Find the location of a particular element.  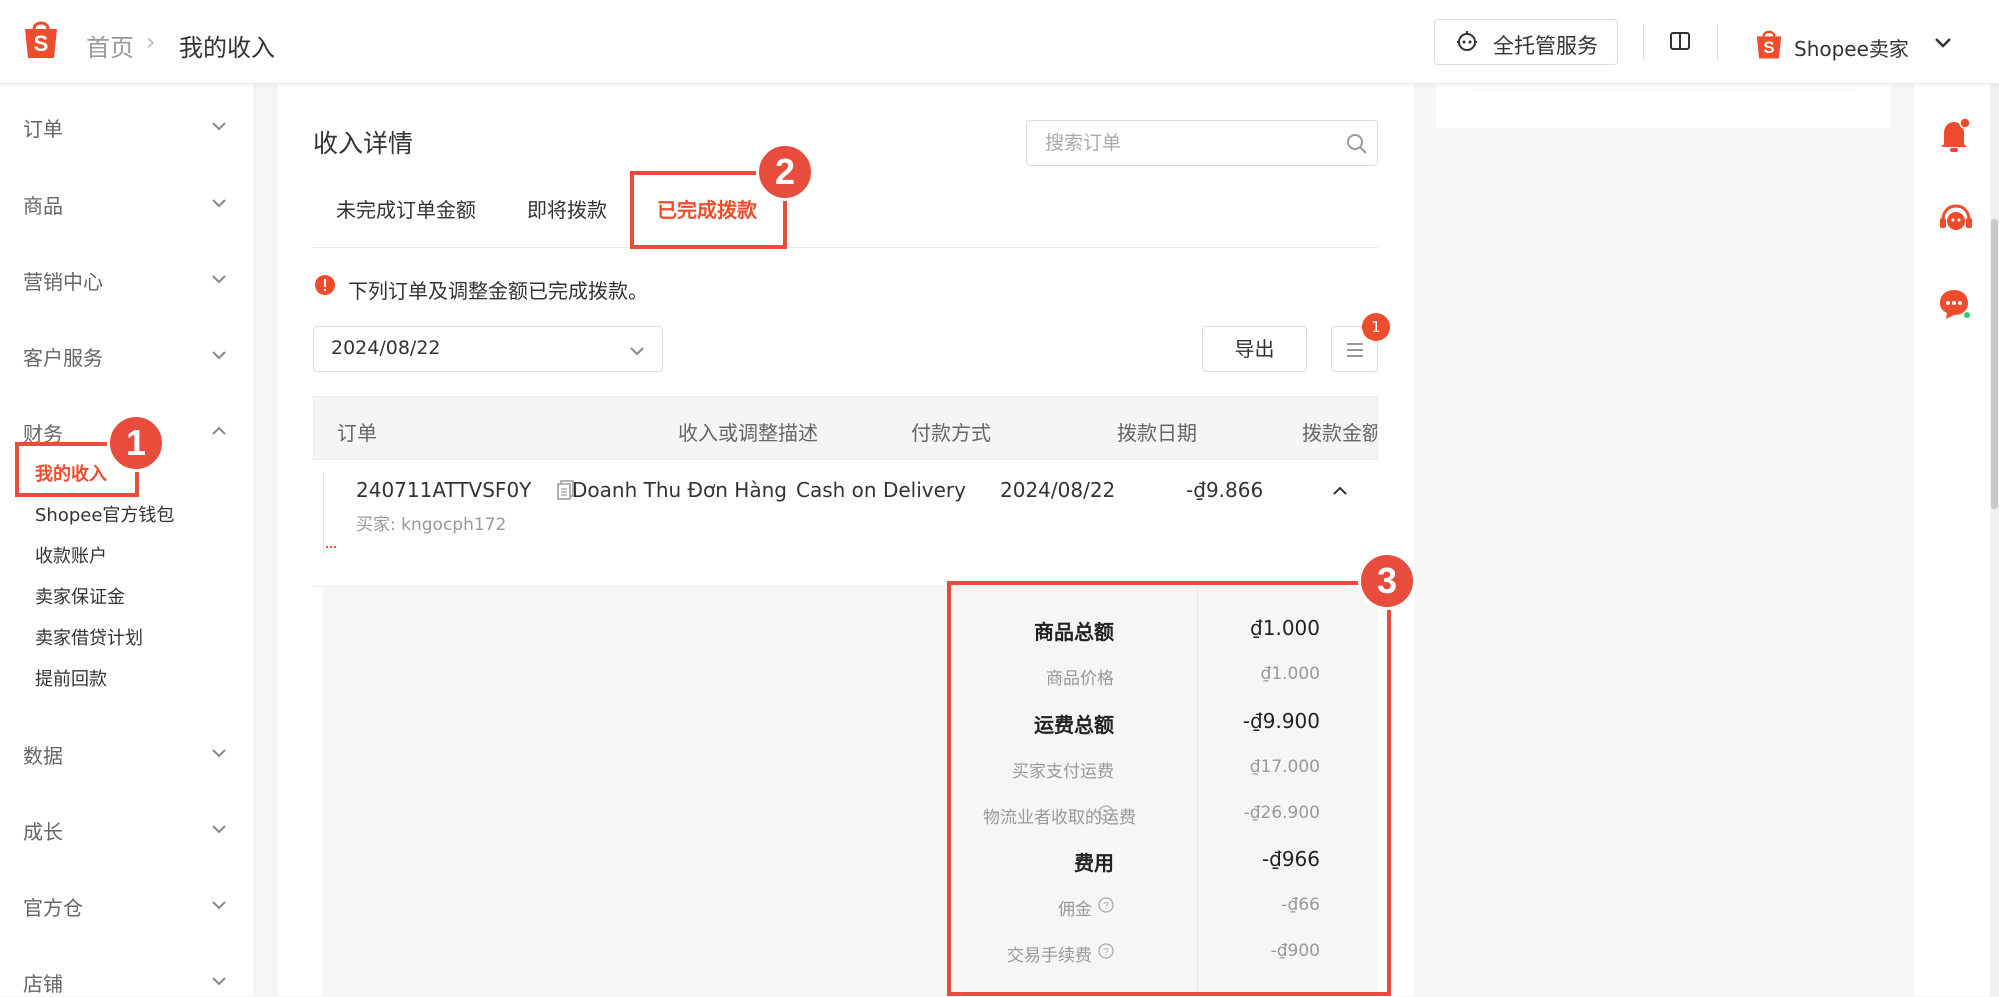

tabs-divider is located at coordinates (845, 247).